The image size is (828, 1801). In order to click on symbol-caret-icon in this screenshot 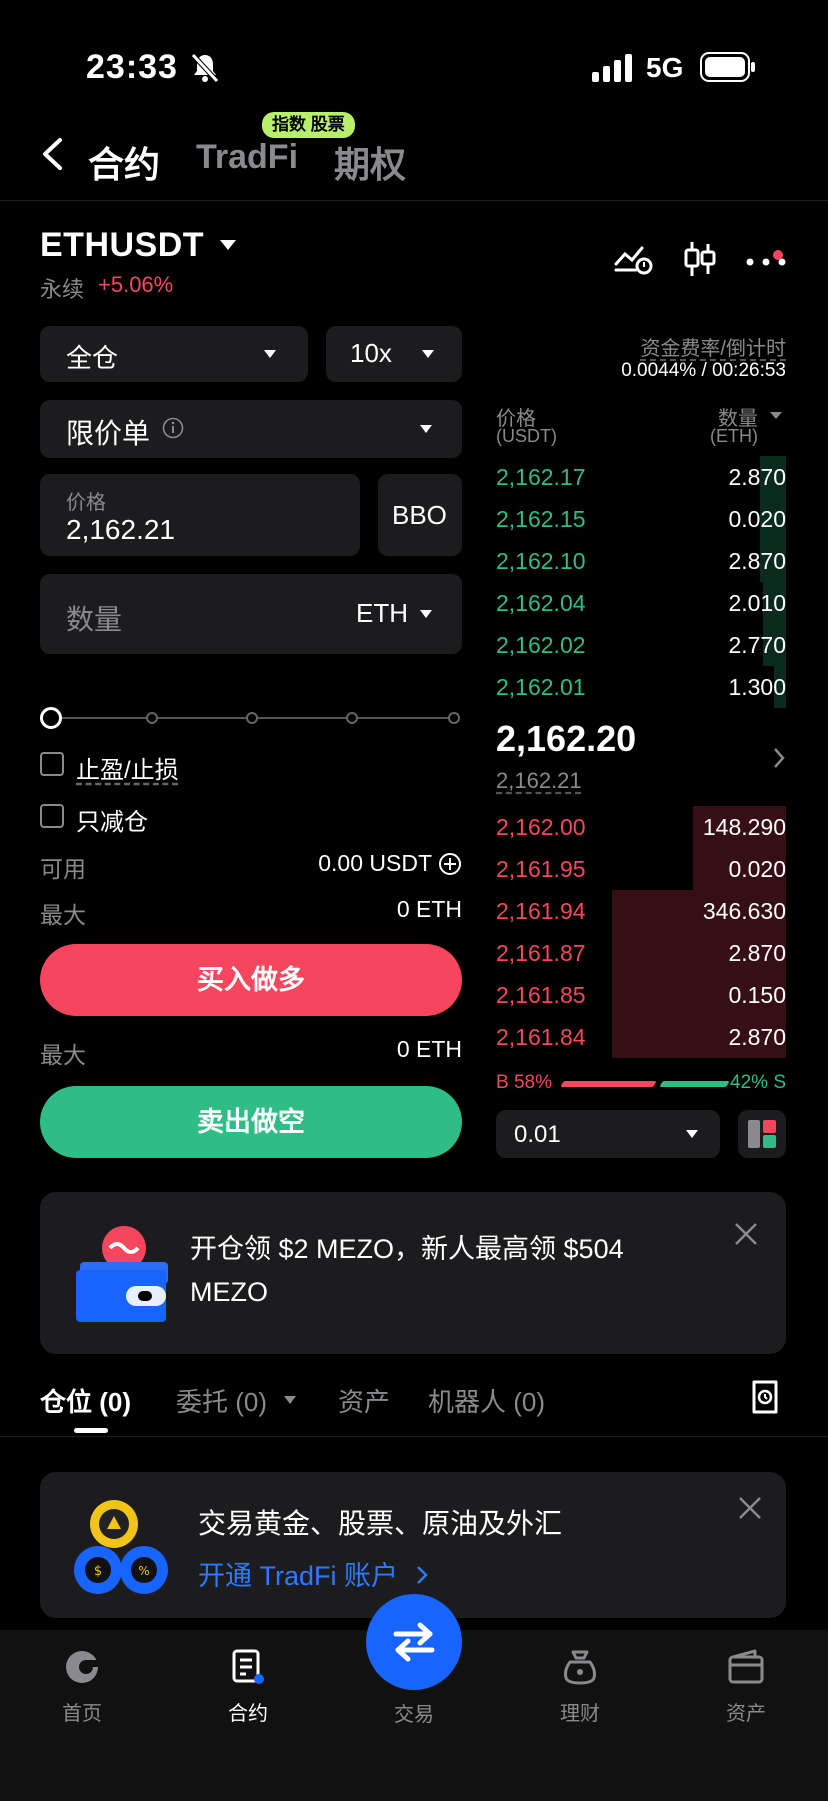, I will do `click(228, 245)`.